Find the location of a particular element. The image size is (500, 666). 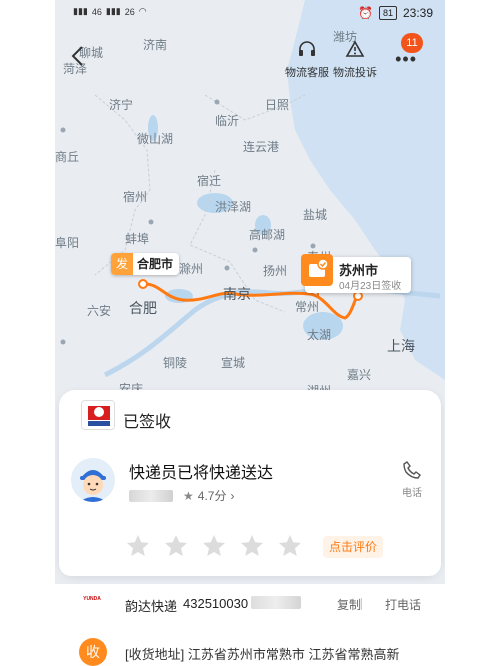

alarm-icon: ⏰ is located at coordinates (365, 13).